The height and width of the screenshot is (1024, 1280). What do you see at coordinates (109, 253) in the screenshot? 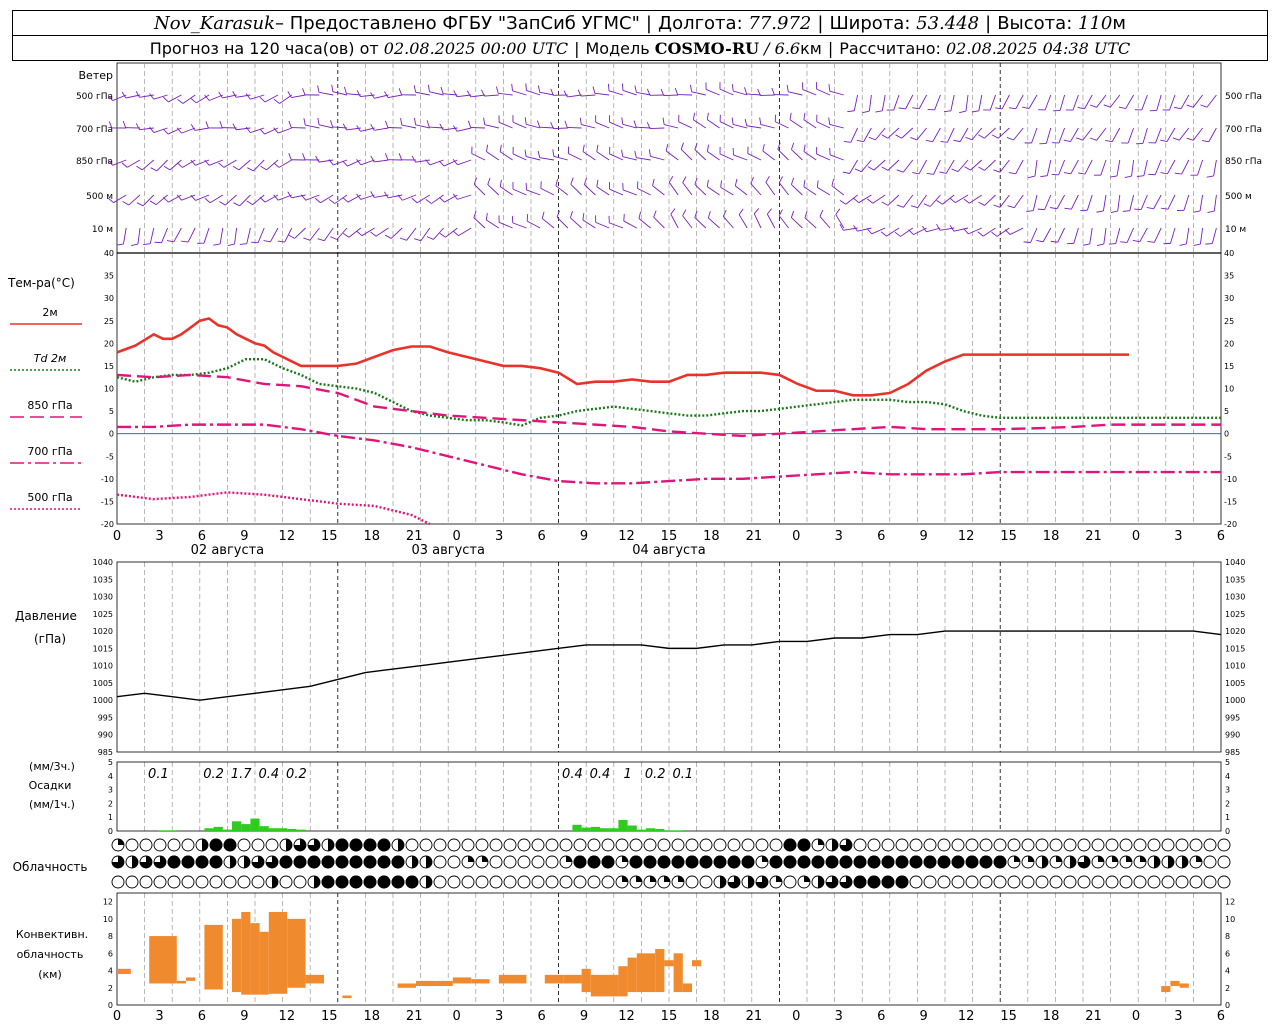
I see `temp-tick-left: 40` at bounding box center [109, 253].